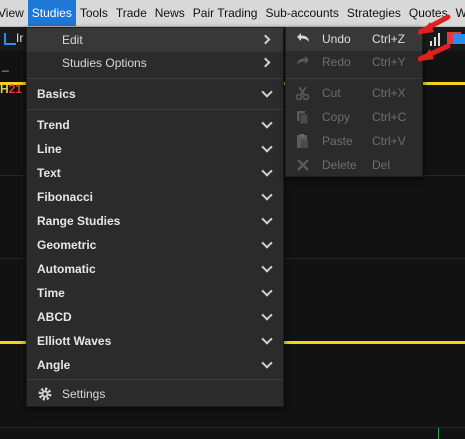 The height and width of the screenshot is (439, 465). What do you see at coordinates (303, 37) in the screenshot?
I see `undo-icon` at bounding box center [303, 37].